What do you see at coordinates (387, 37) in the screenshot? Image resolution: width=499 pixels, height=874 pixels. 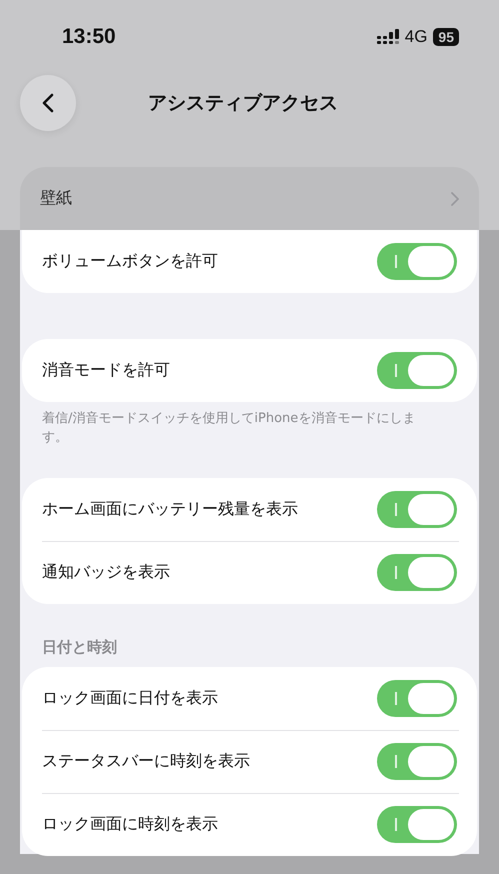 I see `signal-icon` at bounding box center [387, 37].